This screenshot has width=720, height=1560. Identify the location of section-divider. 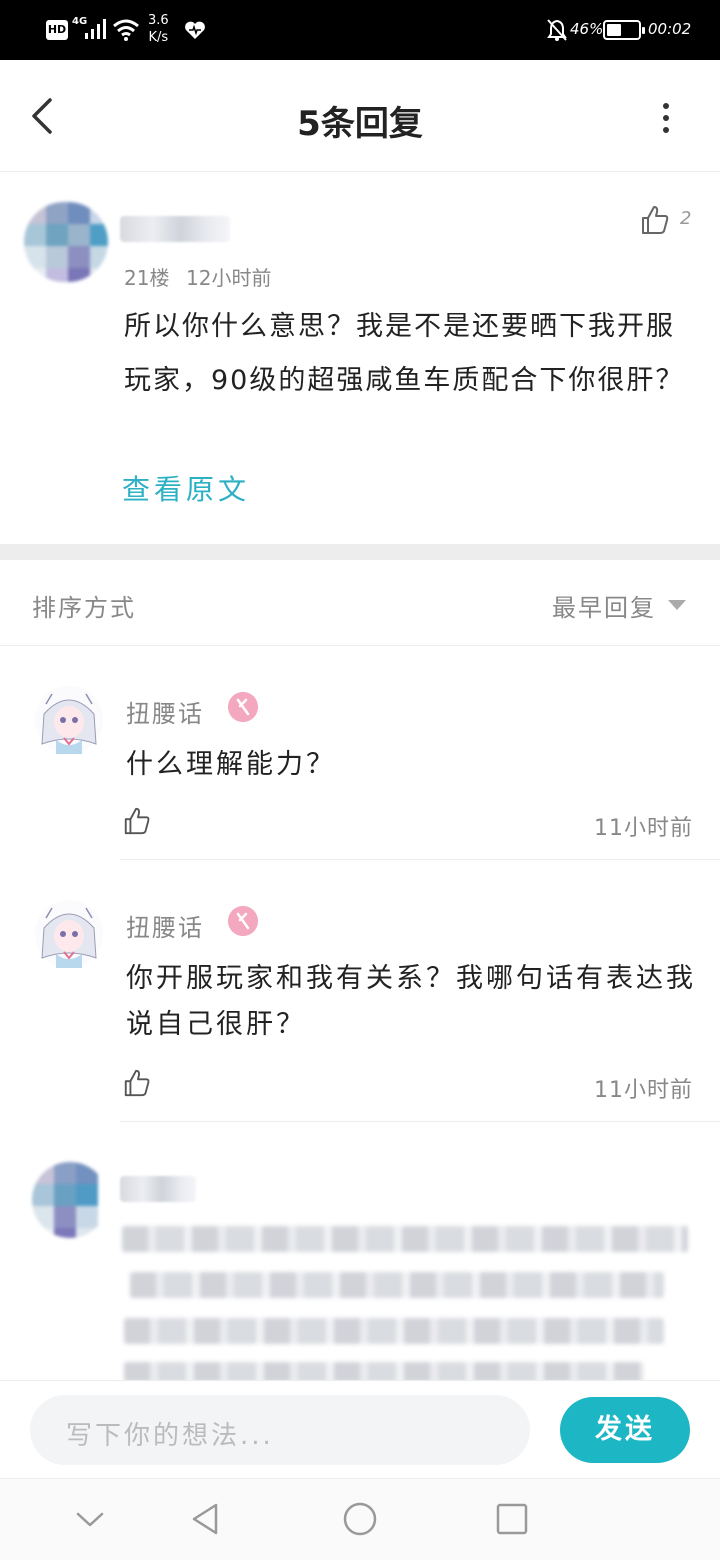
(360, 552).